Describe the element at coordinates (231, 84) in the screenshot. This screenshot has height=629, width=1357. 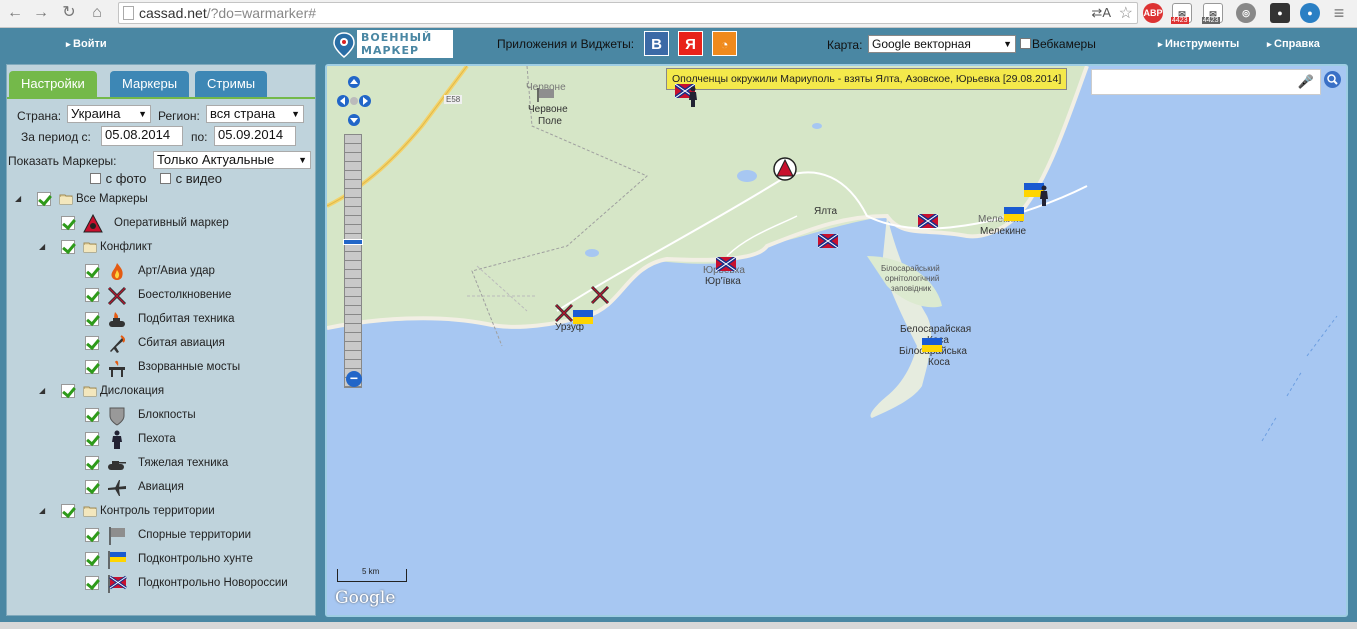
I see `tab-streams: Стримы` at that location.